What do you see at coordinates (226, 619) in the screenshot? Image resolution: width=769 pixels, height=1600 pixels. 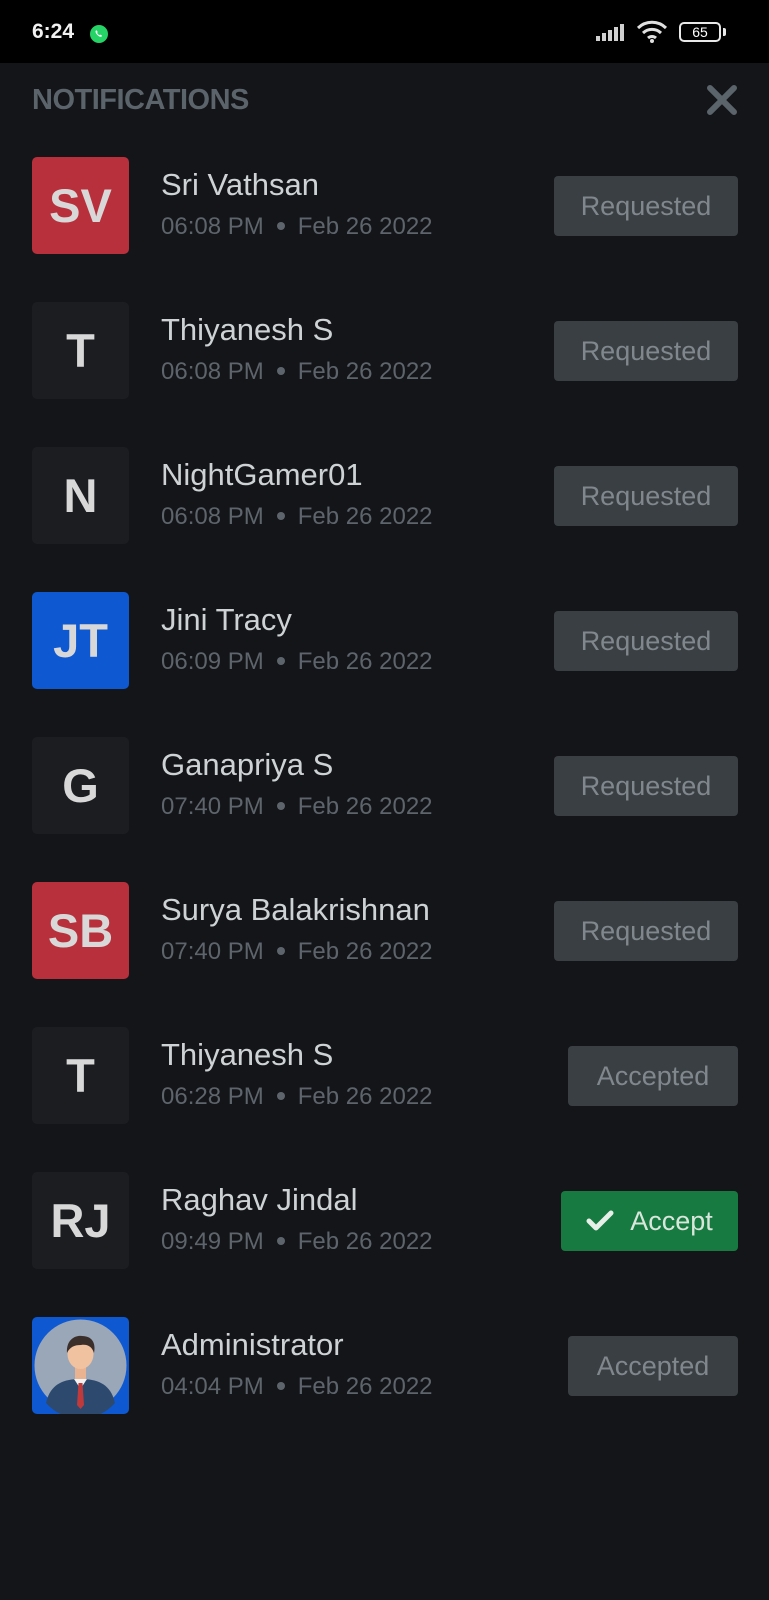 I see `sender-name: Jini Tracy` at bounding box center [226, 619].